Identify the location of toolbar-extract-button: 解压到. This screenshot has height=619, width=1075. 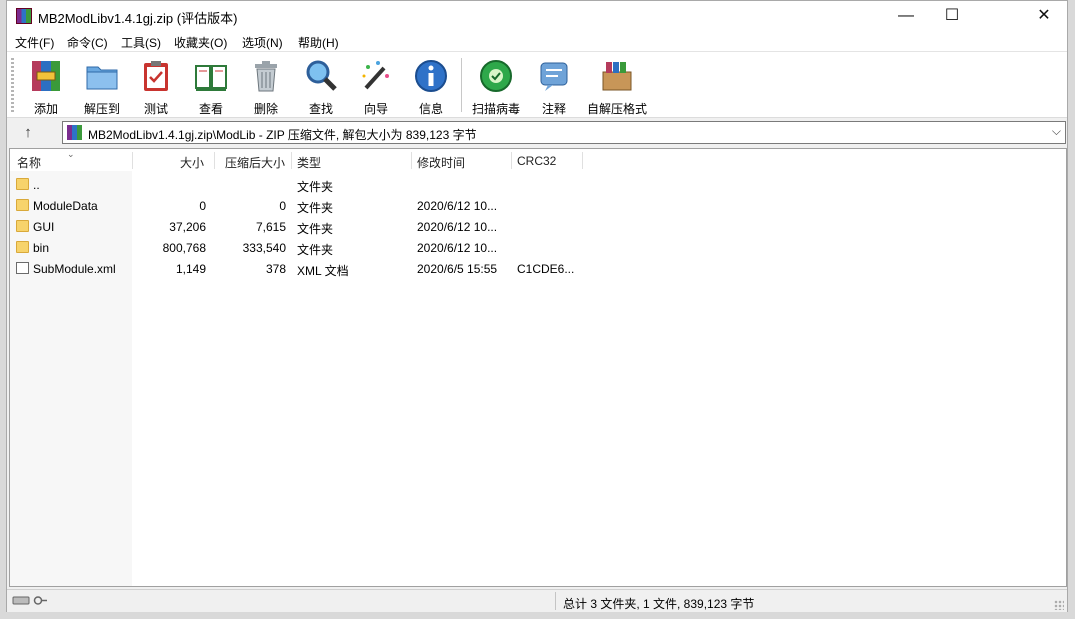
(102, 86).